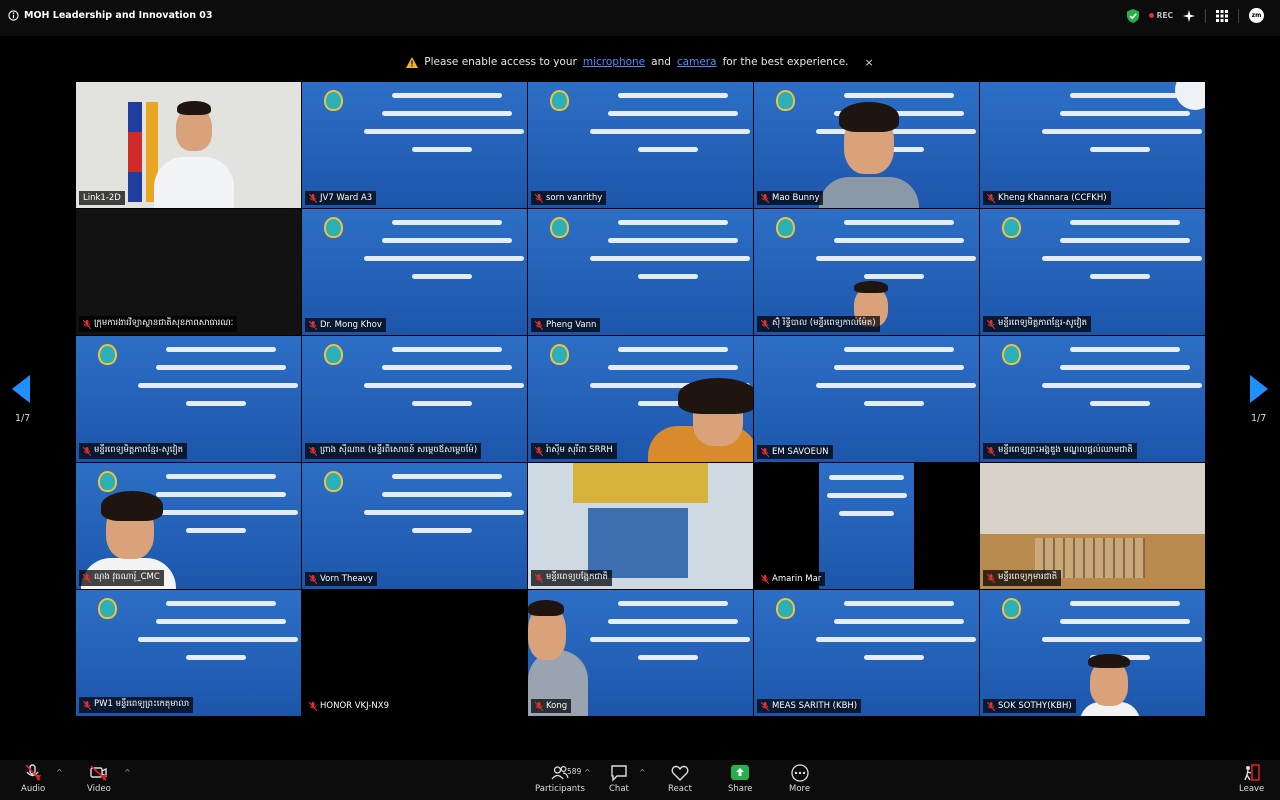  Describe the element at coordinates (1258, 389) in the screenshot. I see `next-page-arrow-icon` at that location.